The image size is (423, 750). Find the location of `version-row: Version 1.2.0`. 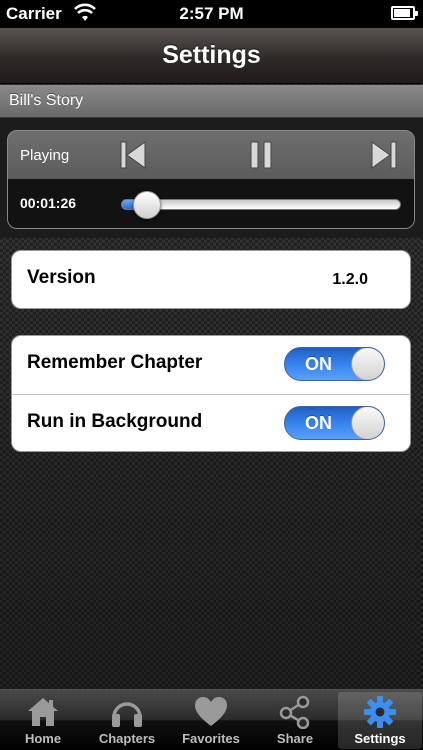

version-row: Version 1.2.0 is located at coordinates (211, 279).